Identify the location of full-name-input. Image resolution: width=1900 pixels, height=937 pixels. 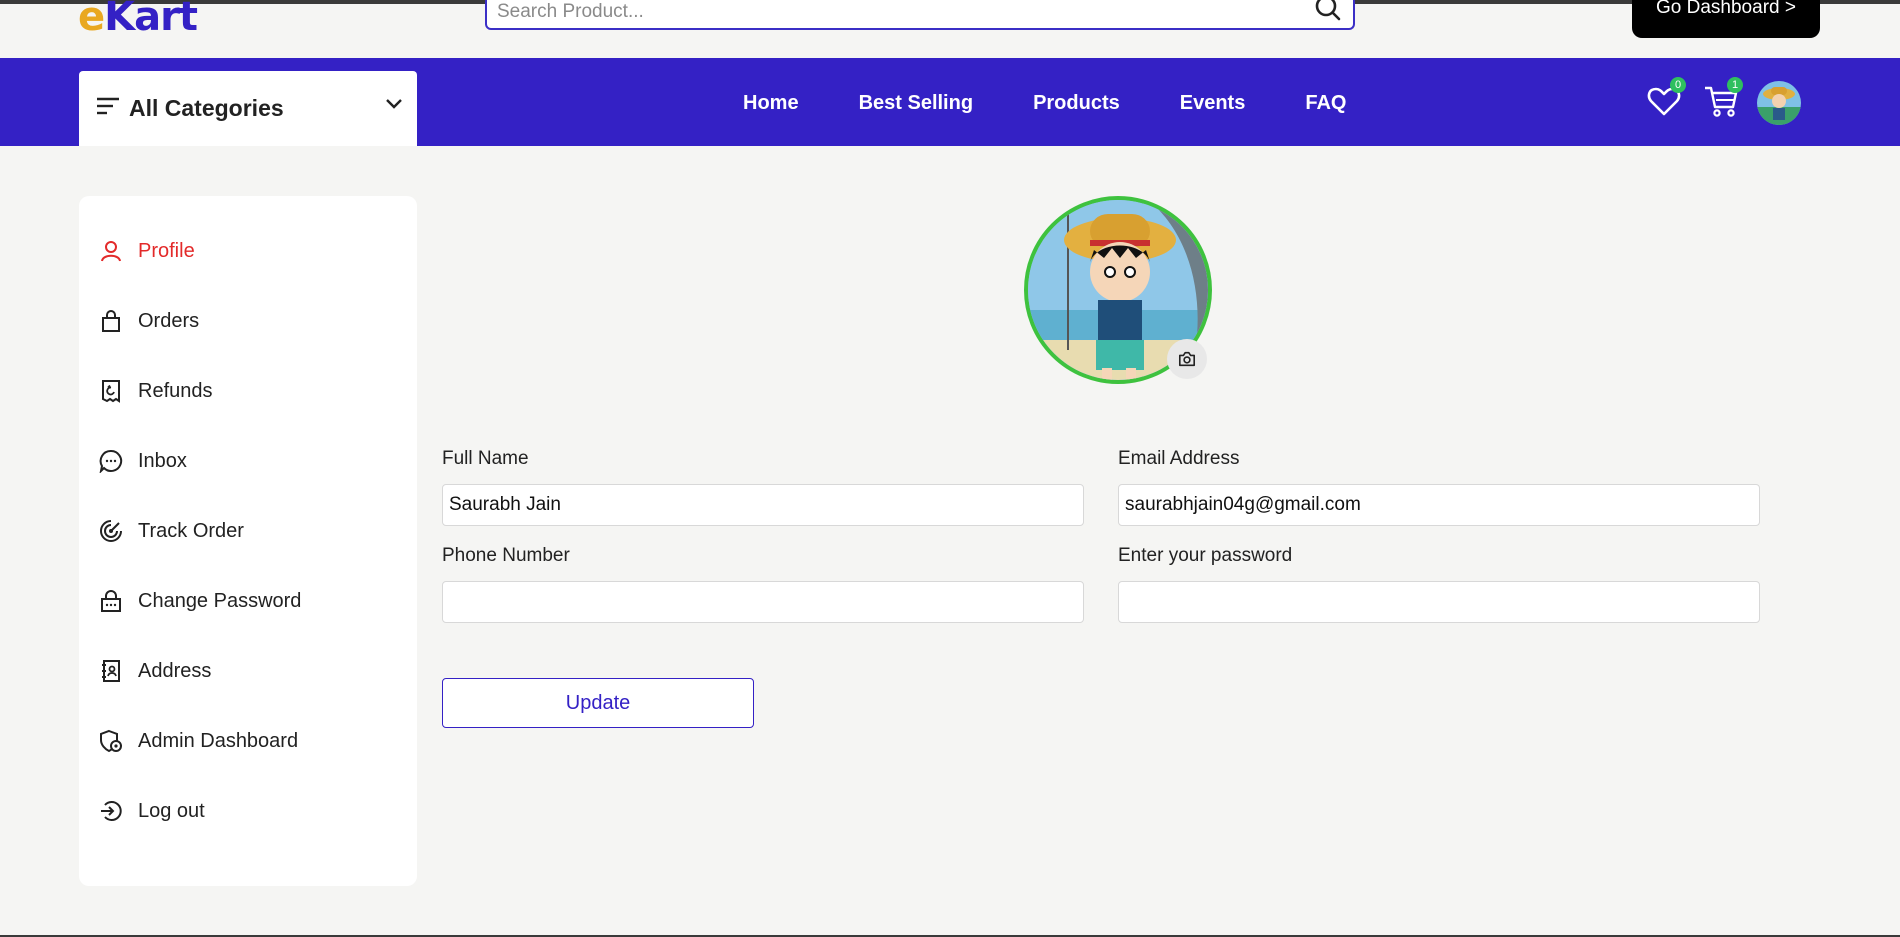
(763, 505).